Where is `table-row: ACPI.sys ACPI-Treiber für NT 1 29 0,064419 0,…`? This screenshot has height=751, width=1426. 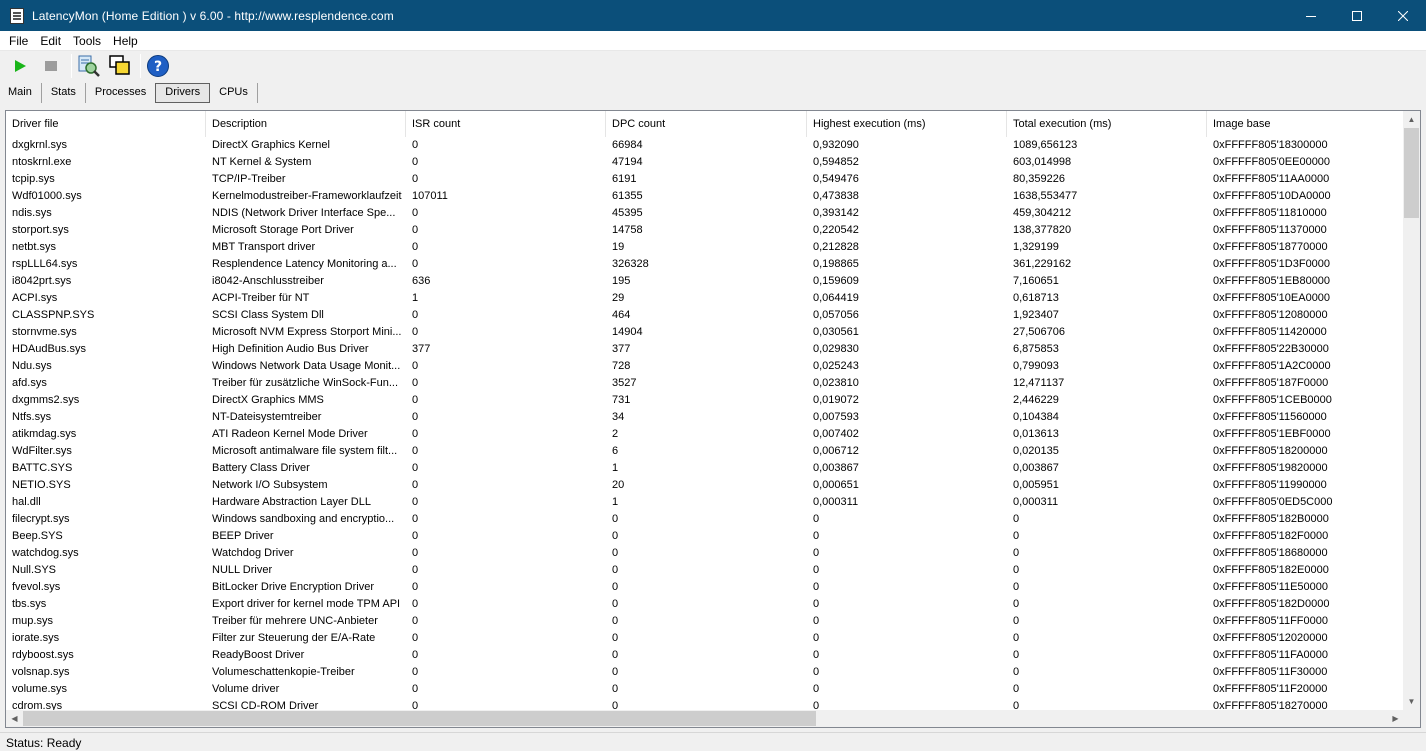 table-row: ACPI.sys ACPI-Treiber für NT 1 29 0,064419 0,… is located at coordinates (705, 298).